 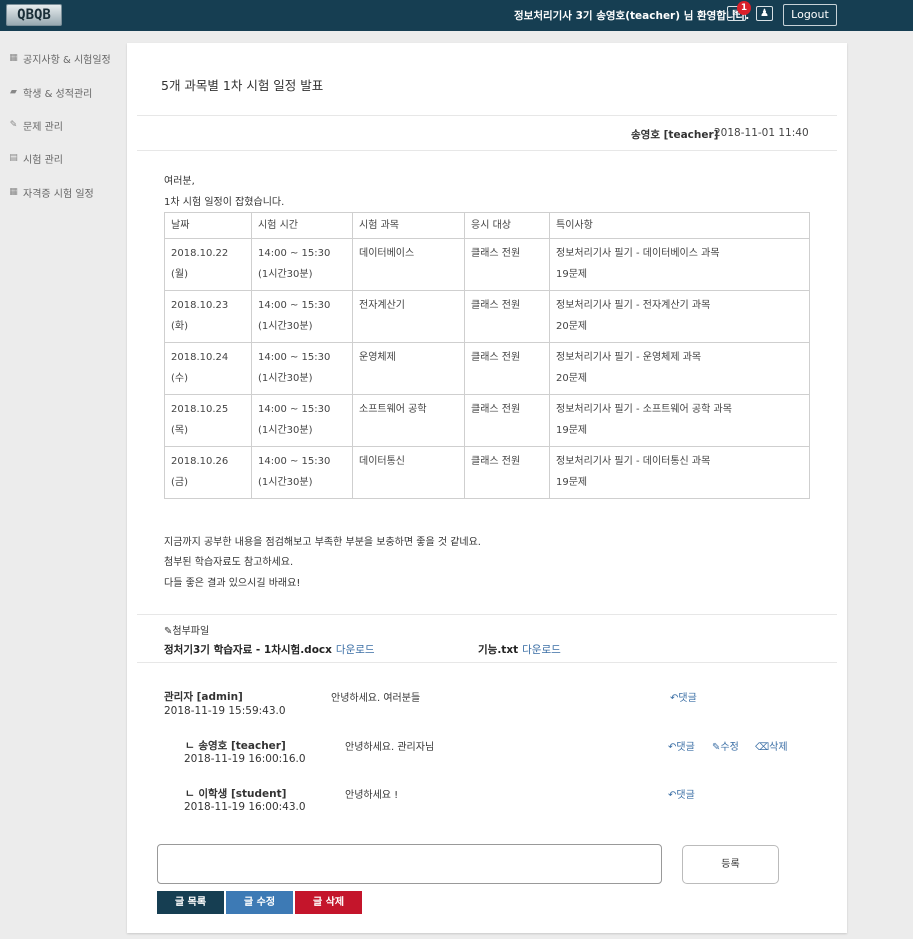 What do you see at coordinates (408, 368) in the screenshot?
I see `cell-subject: 운영체제` at bounding box center [408, 368].